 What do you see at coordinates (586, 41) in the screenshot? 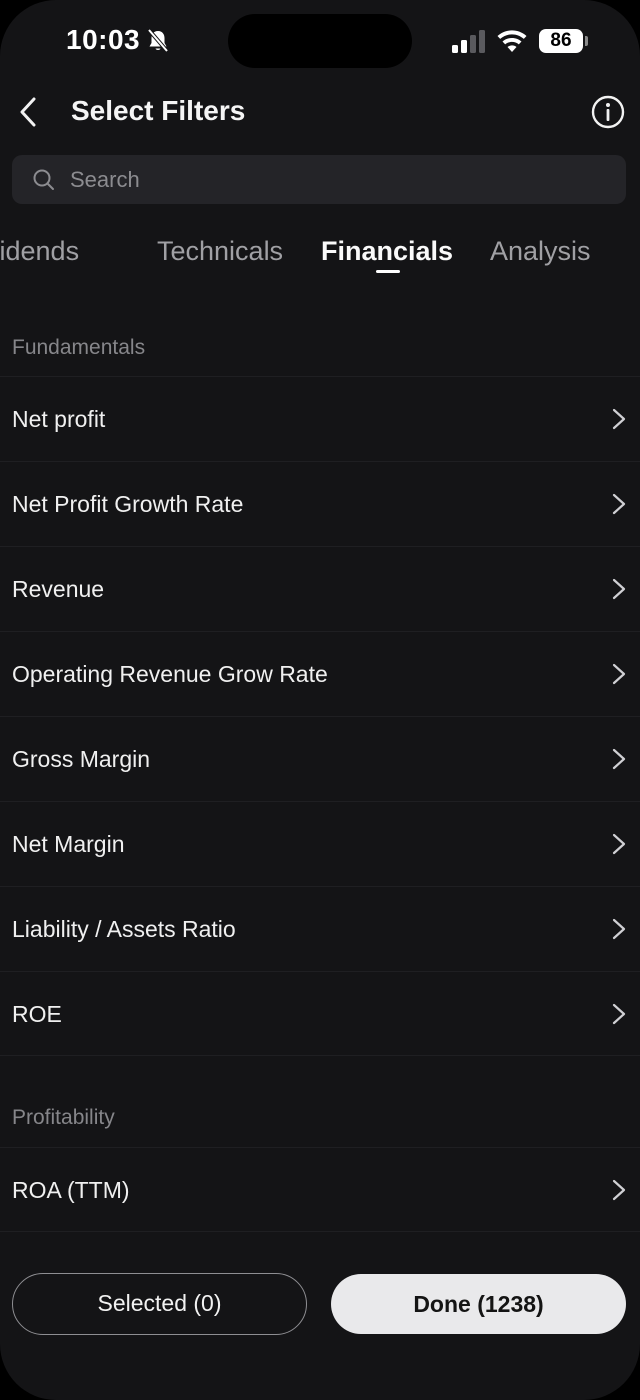
I see `battery-cap` at bounding box center [586, 41].